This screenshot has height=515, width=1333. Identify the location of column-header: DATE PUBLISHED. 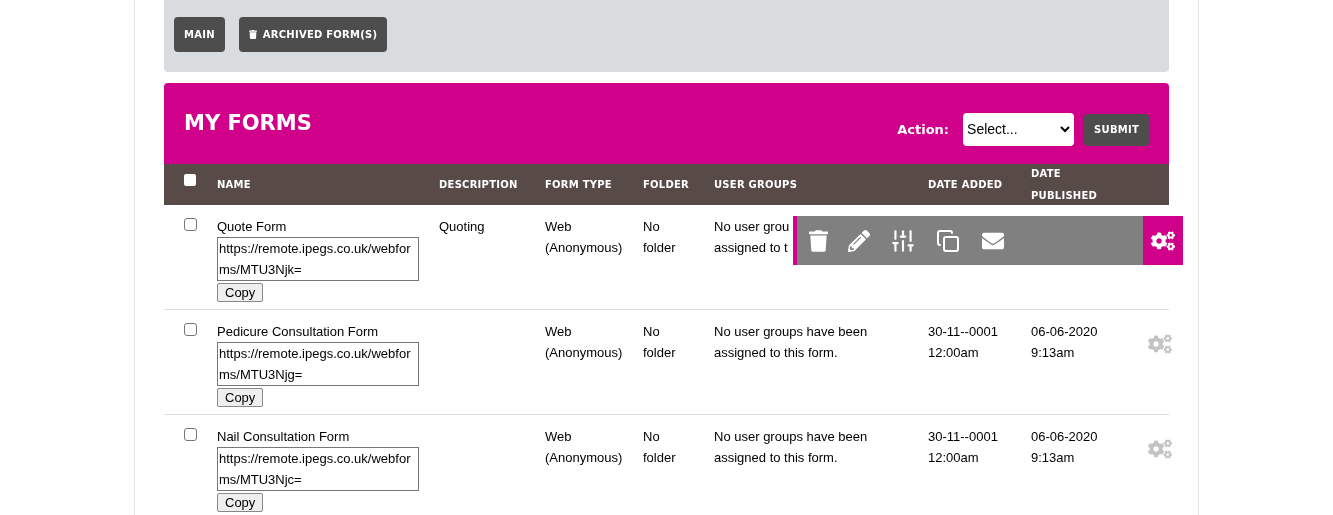
(1065, 184).